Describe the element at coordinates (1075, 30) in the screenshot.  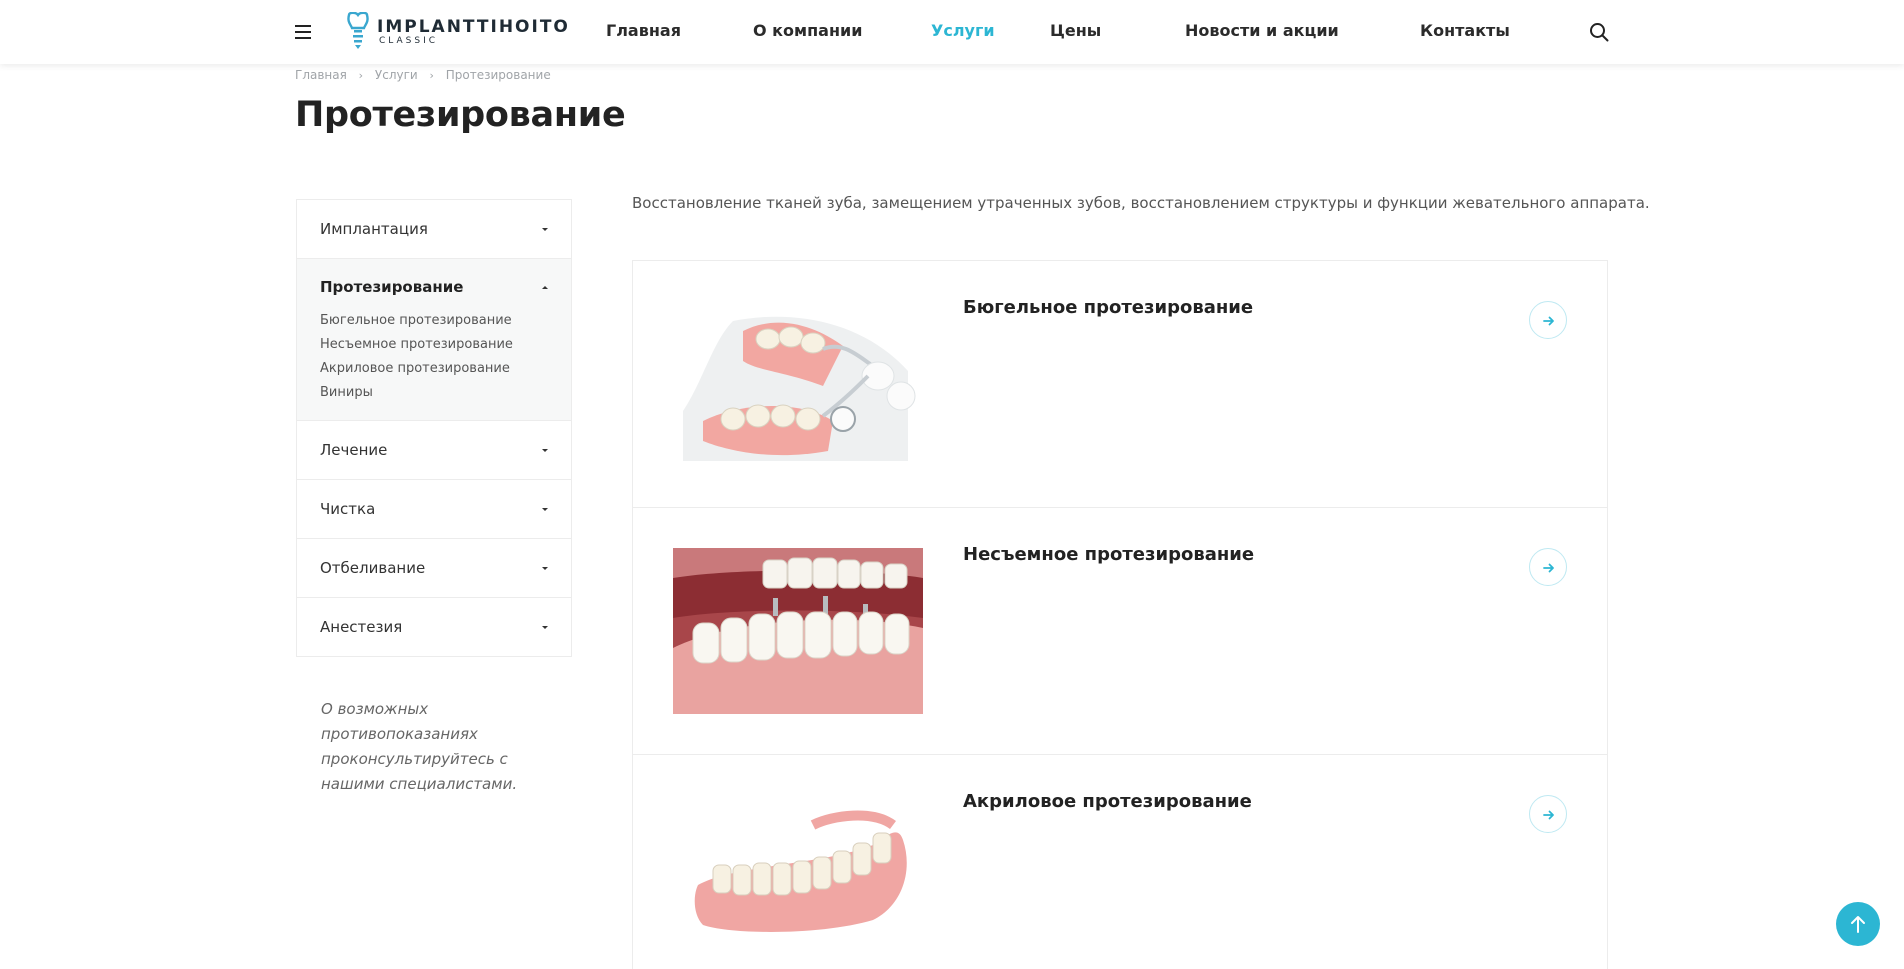
I see `nav-item-prices: Цены` at that location.